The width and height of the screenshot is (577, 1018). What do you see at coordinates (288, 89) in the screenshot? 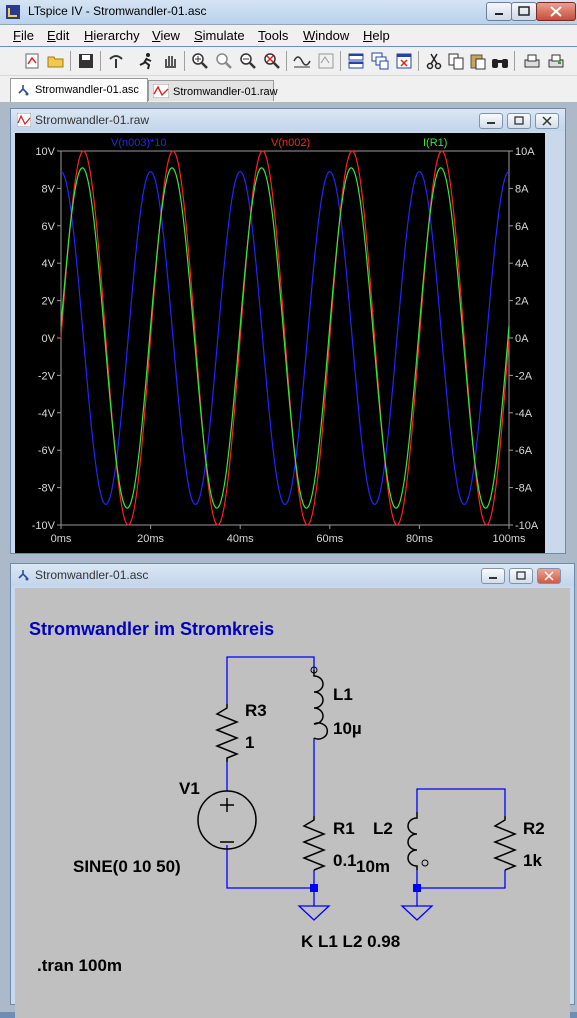
I see `document-tabs: Stromwandler-01.asc Stromwandler-01.raw` at bounding box center [288, 89].